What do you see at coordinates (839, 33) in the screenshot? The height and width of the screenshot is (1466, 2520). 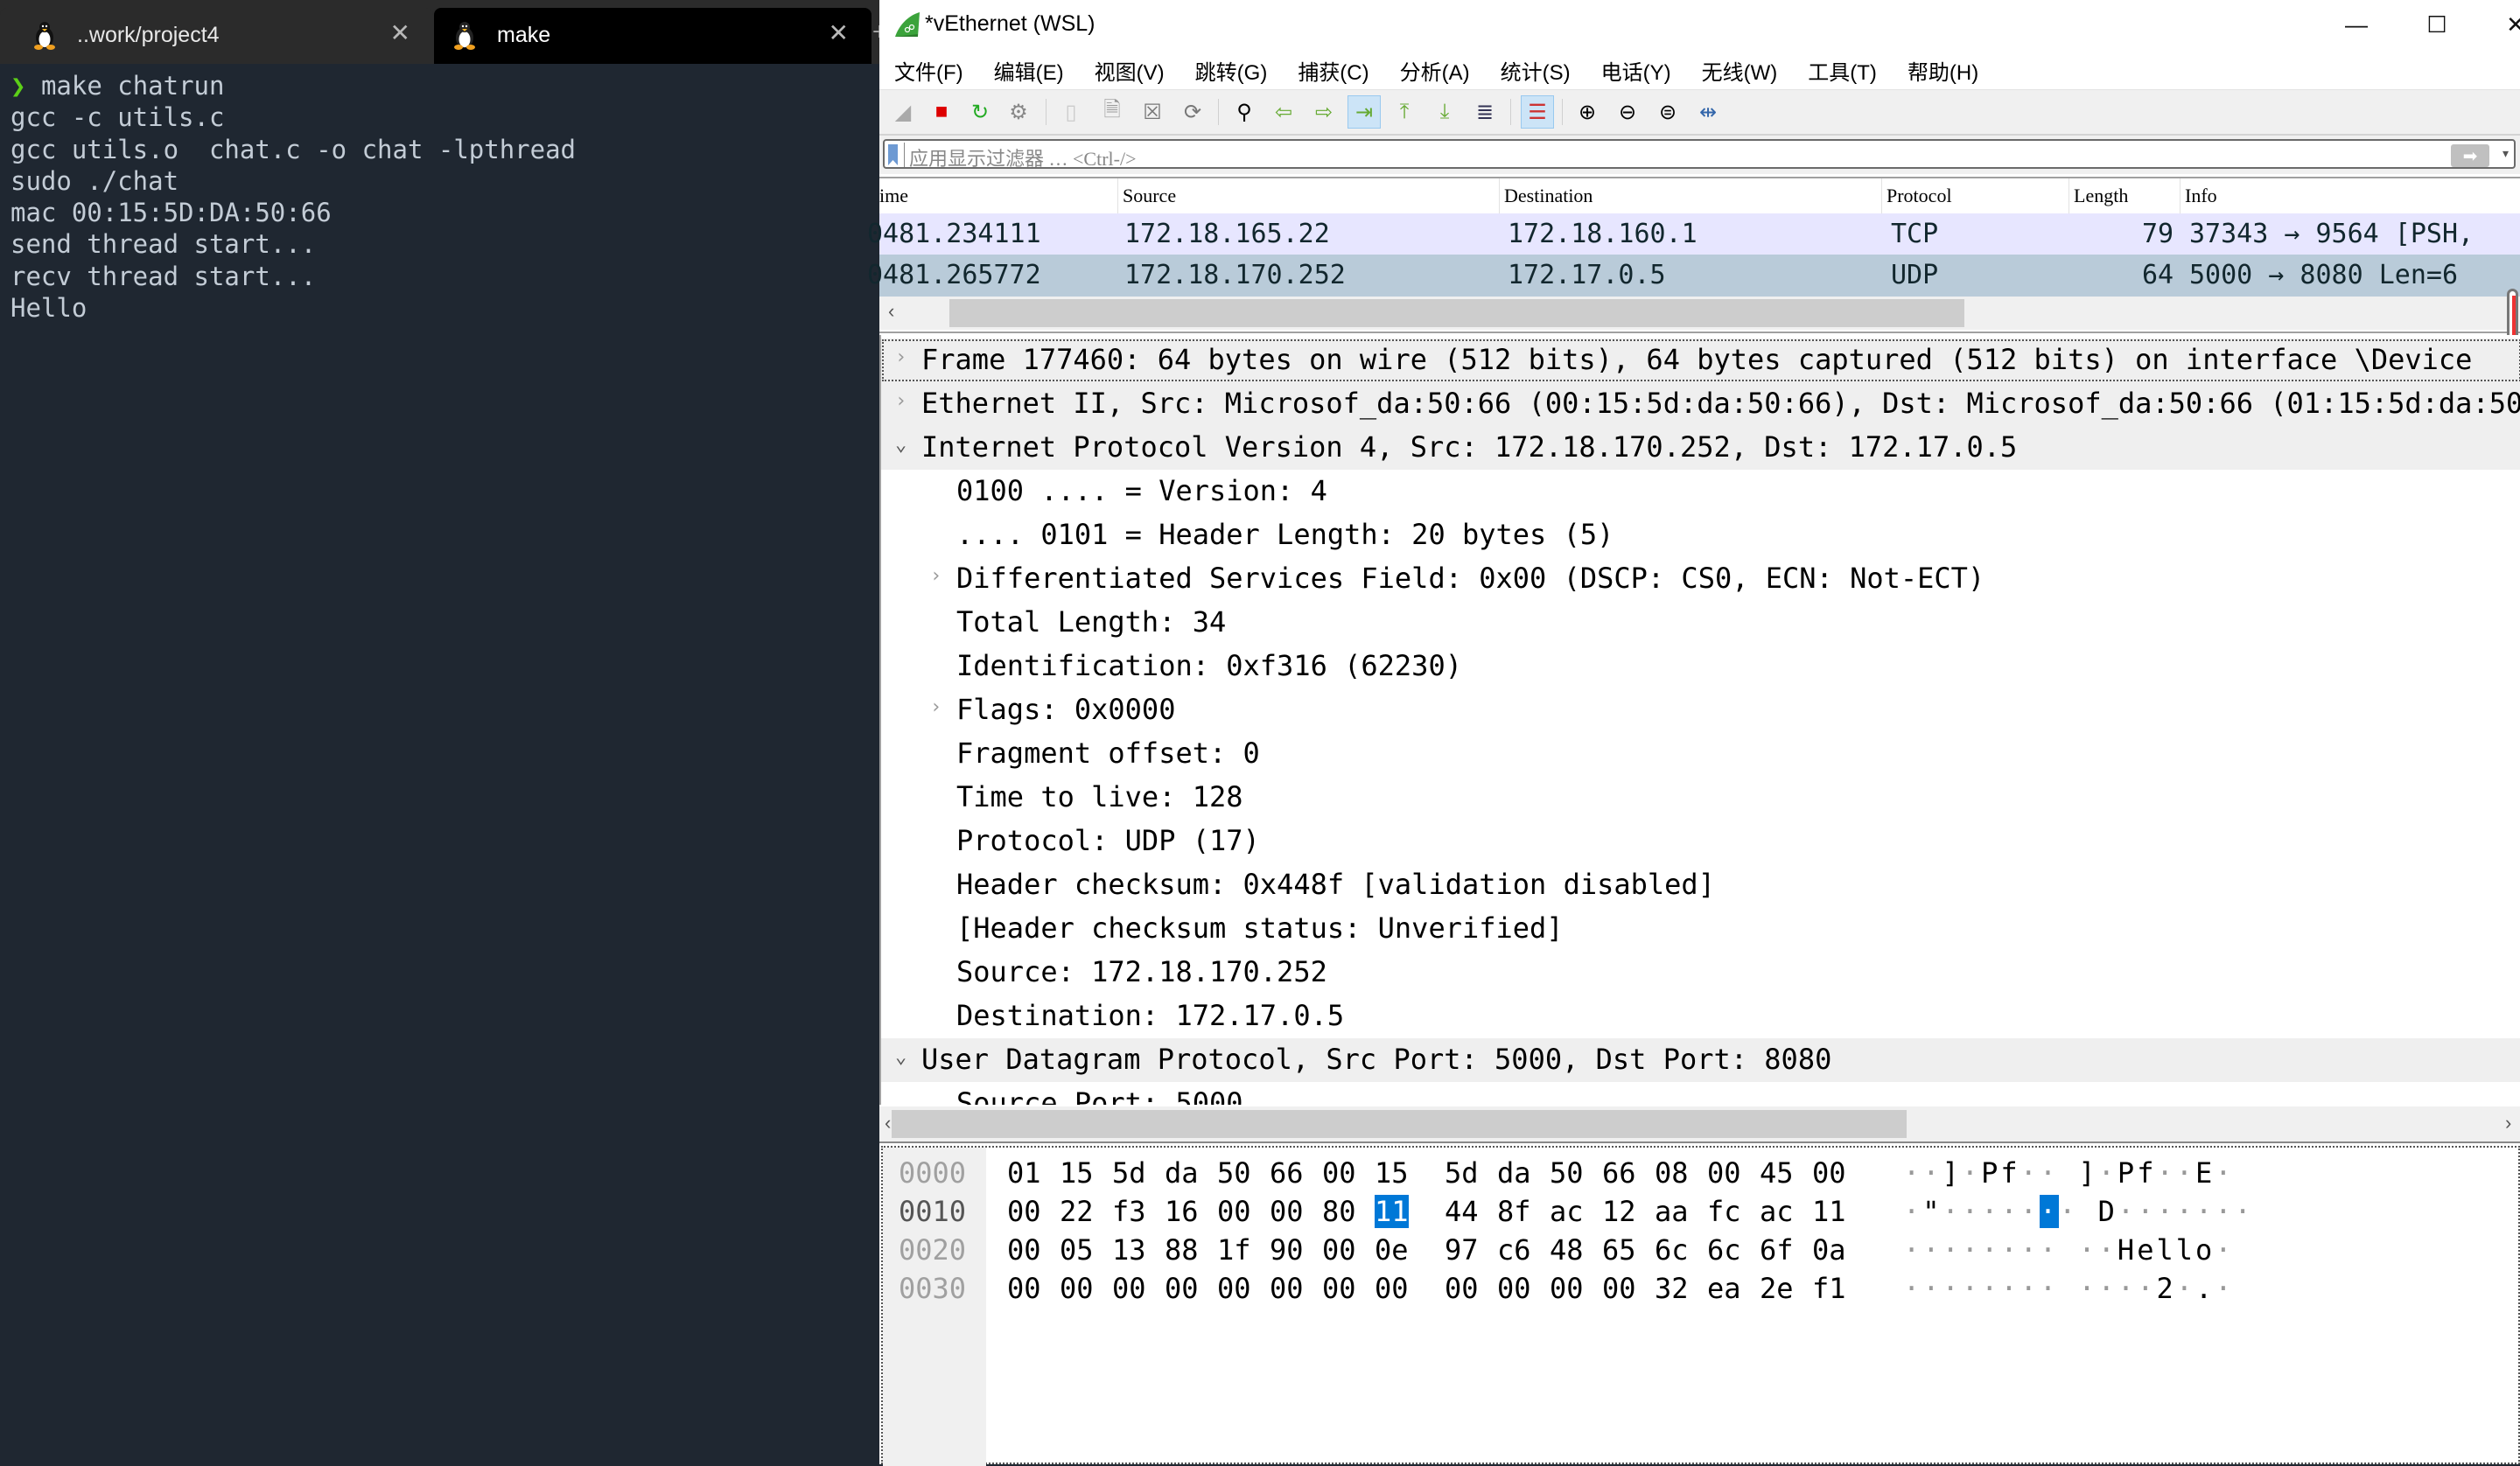 I see `close-tab-icon: ✕` at bounding box center [839, 33].